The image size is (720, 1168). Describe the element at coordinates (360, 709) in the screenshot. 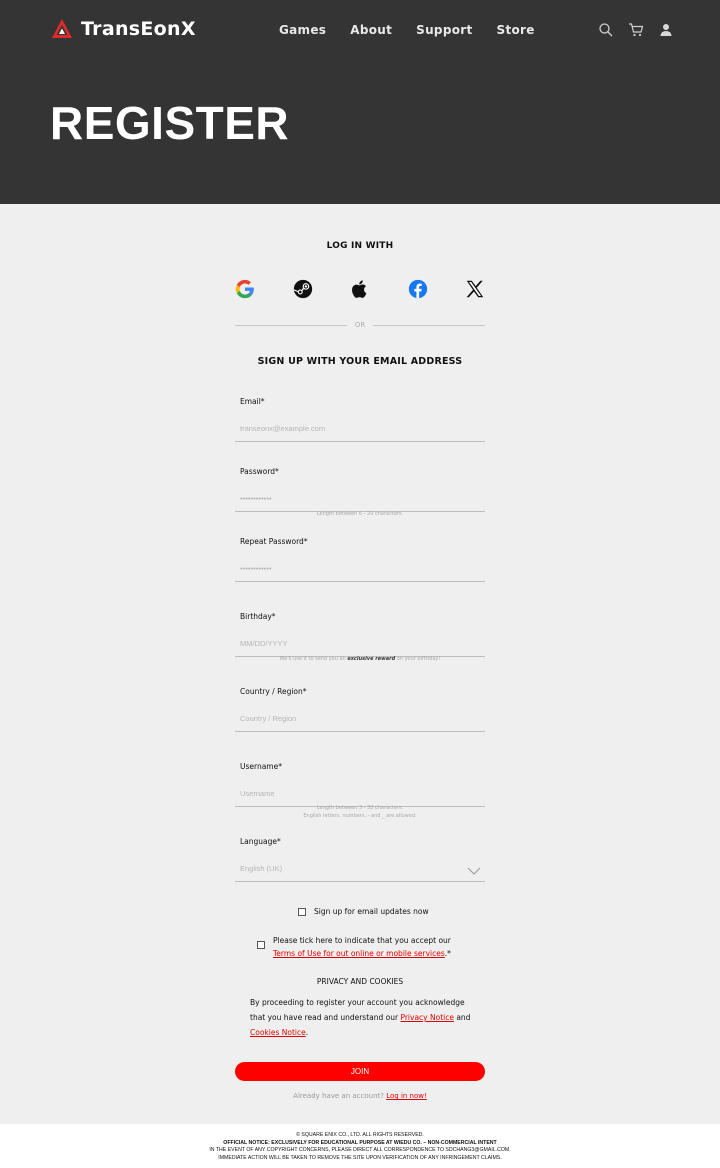

I see `country-field-group: Country / Region*` at that location.